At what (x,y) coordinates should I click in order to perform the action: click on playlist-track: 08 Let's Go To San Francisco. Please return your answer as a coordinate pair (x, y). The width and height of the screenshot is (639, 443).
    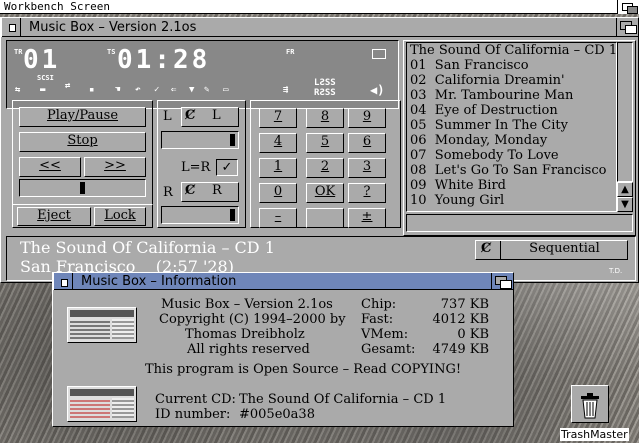
    Looking at the image, I should click on (508, 170).